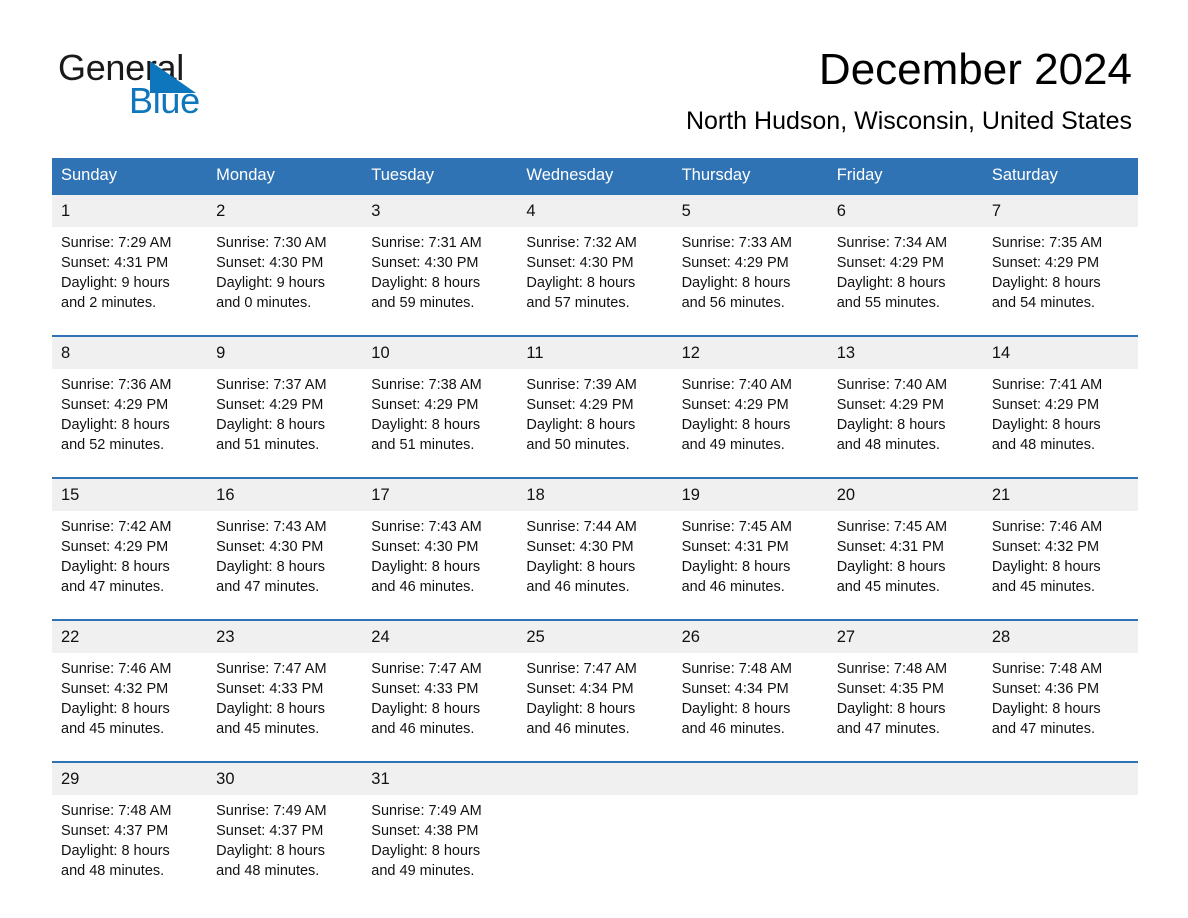 Image resolution: width=1188 pixels, height=918 pixels. I want to click on daylight-text-line1: Daylight: 9 hours, so click(270, 283).